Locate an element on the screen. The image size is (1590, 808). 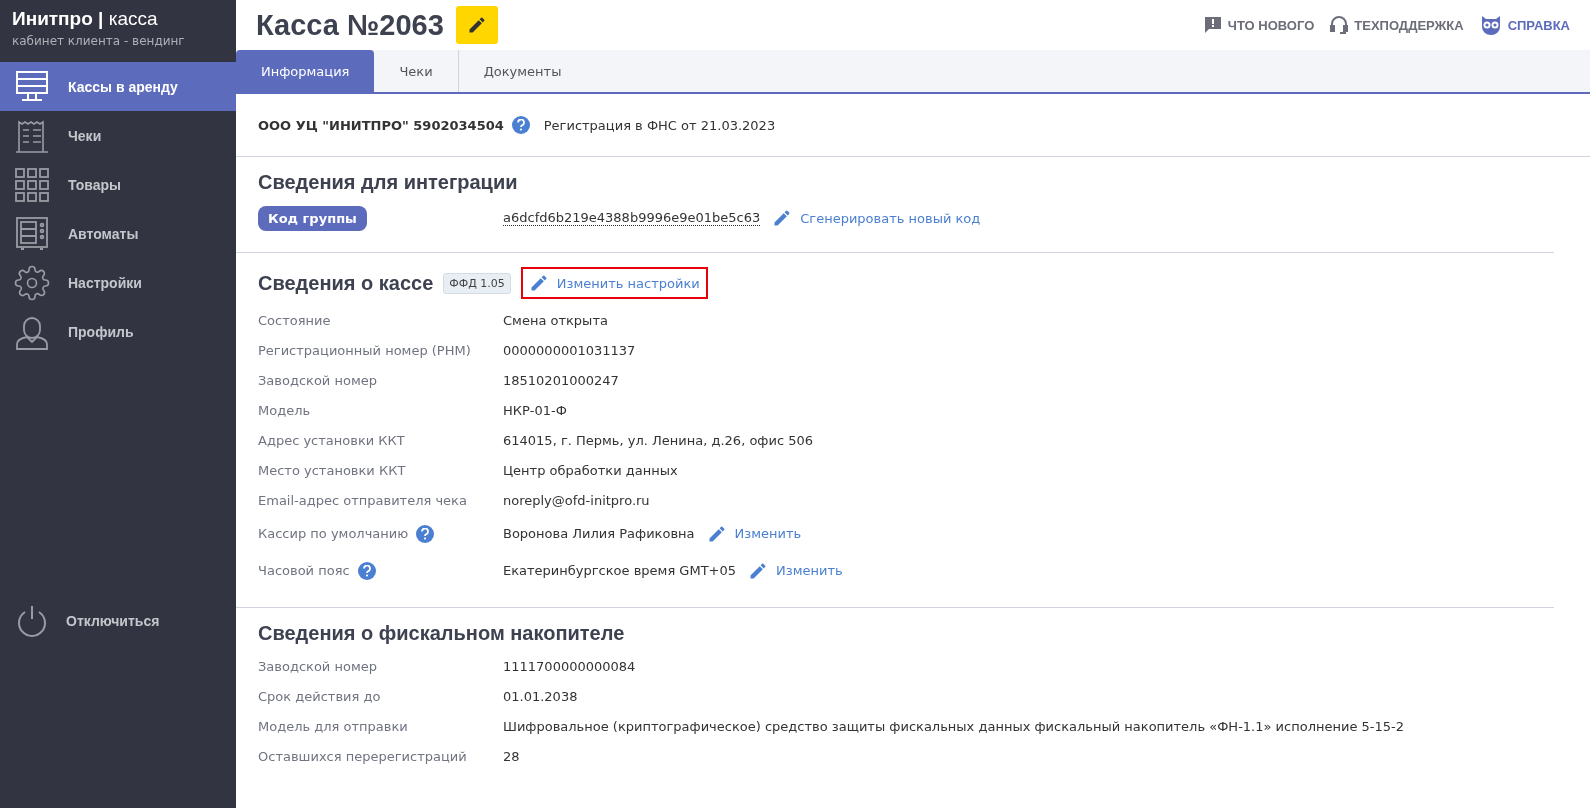
tab: Чеки is located at coordinates (416, 71).